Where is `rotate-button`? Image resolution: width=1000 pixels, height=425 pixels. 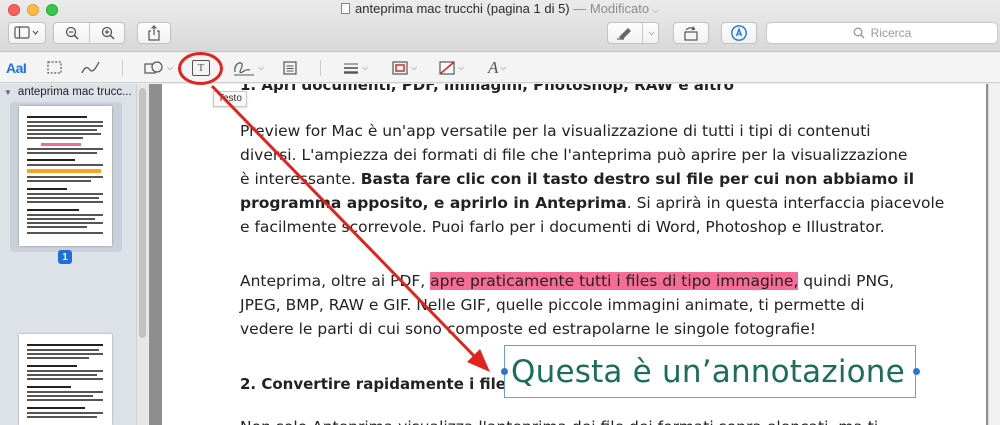
rotate-button is located at coordinates (691, 33).